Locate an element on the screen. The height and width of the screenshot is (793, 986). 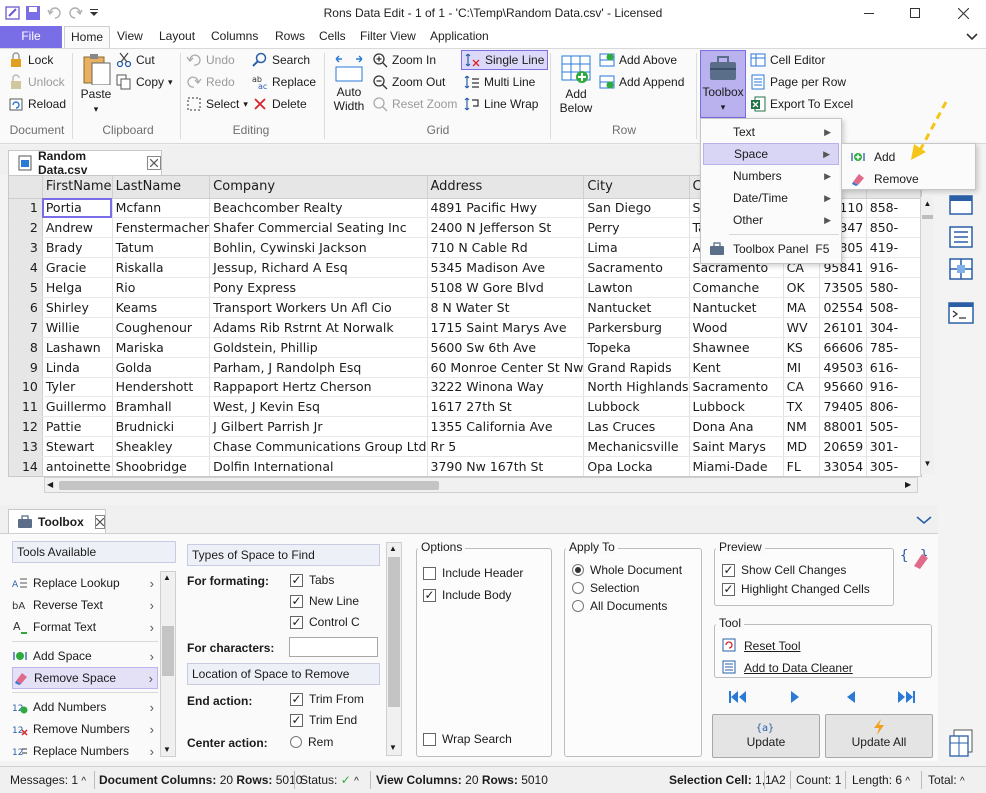
previous-match-icon is located at coordinates (851, 697).